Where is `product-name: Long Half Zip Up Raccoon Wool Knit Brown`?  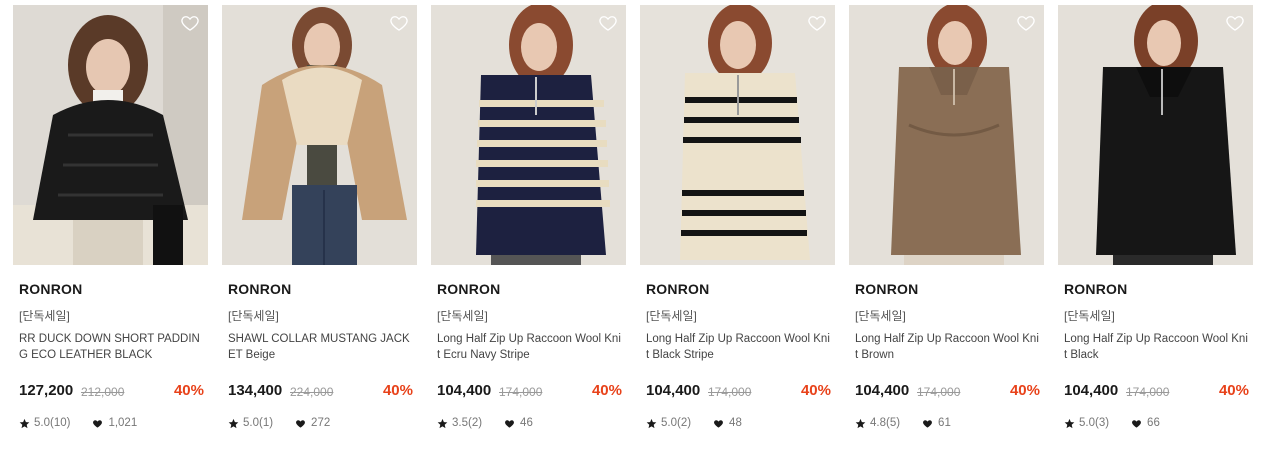 product-name: Long Half Zip Up Raccoon Wool Knit Brown is located at coordinates (948, 347).